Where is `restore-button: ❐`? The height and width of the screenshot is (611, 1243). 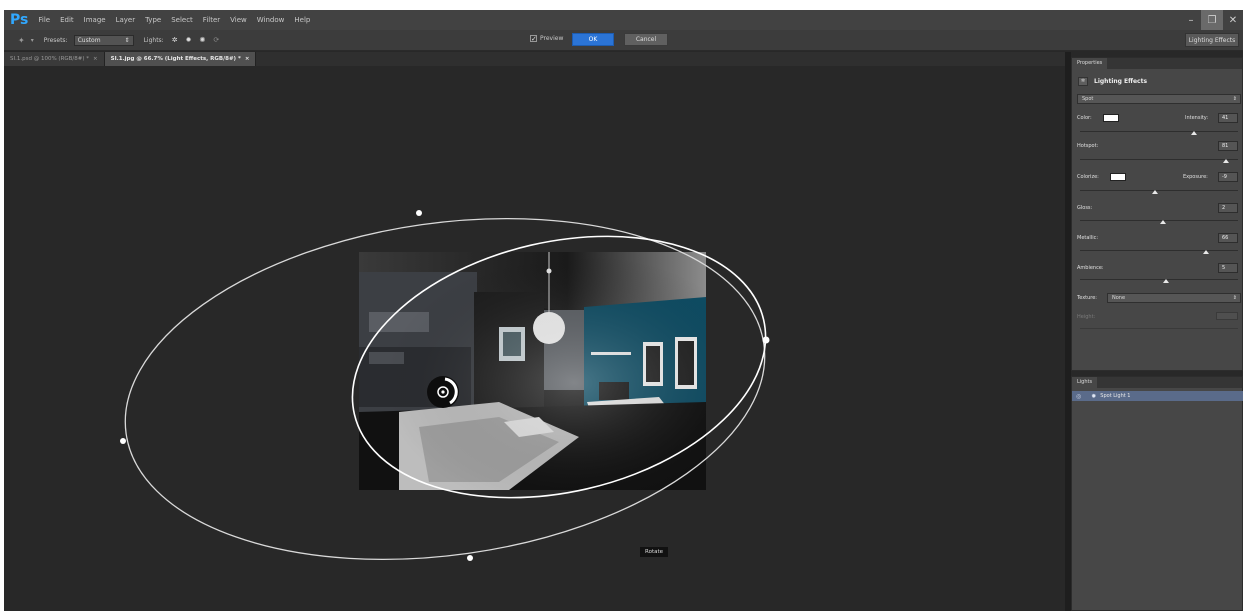 restore-button: ❐ is located at coordinates (1212, 20).